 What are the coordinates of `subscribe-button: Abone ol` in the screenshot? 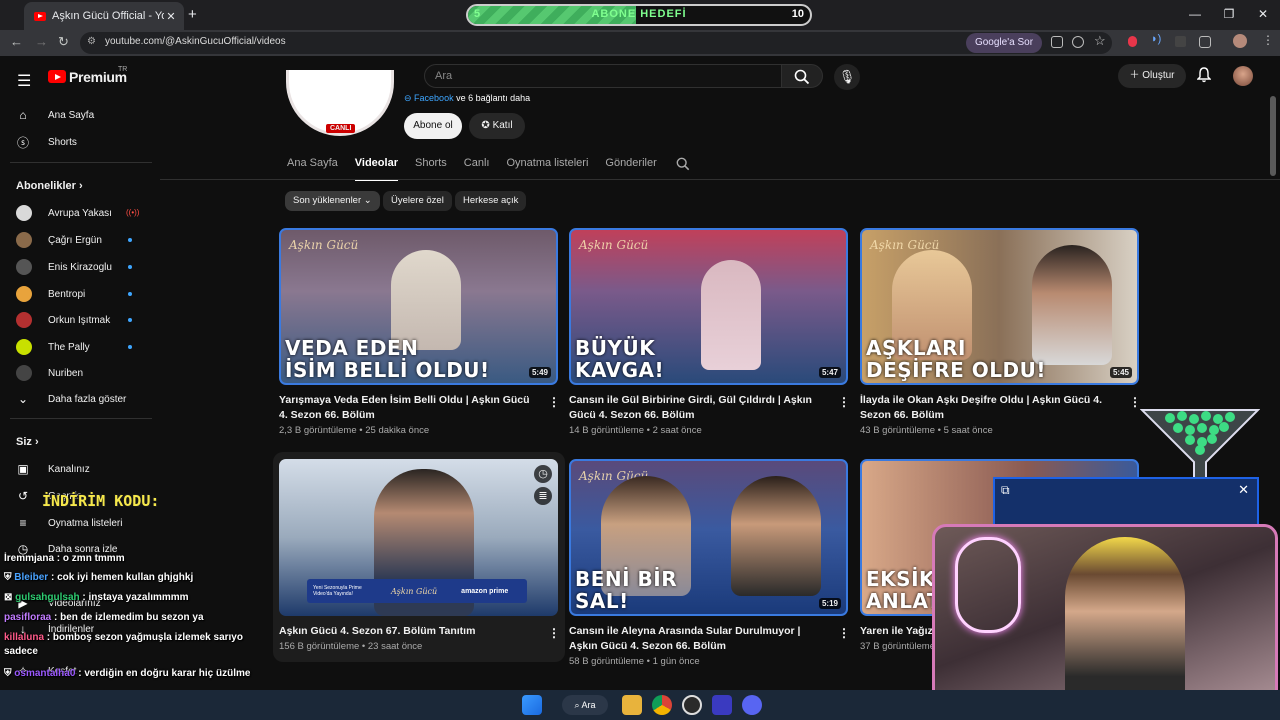 It's located at (433, 126).